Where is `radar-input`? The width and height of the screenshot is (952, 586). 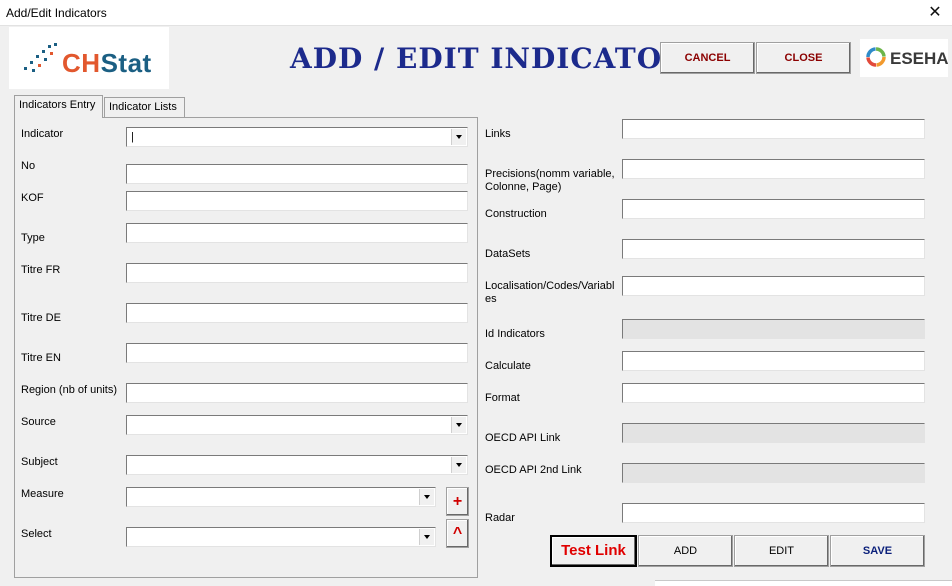
radar-input is located at coordinates (773, 513).